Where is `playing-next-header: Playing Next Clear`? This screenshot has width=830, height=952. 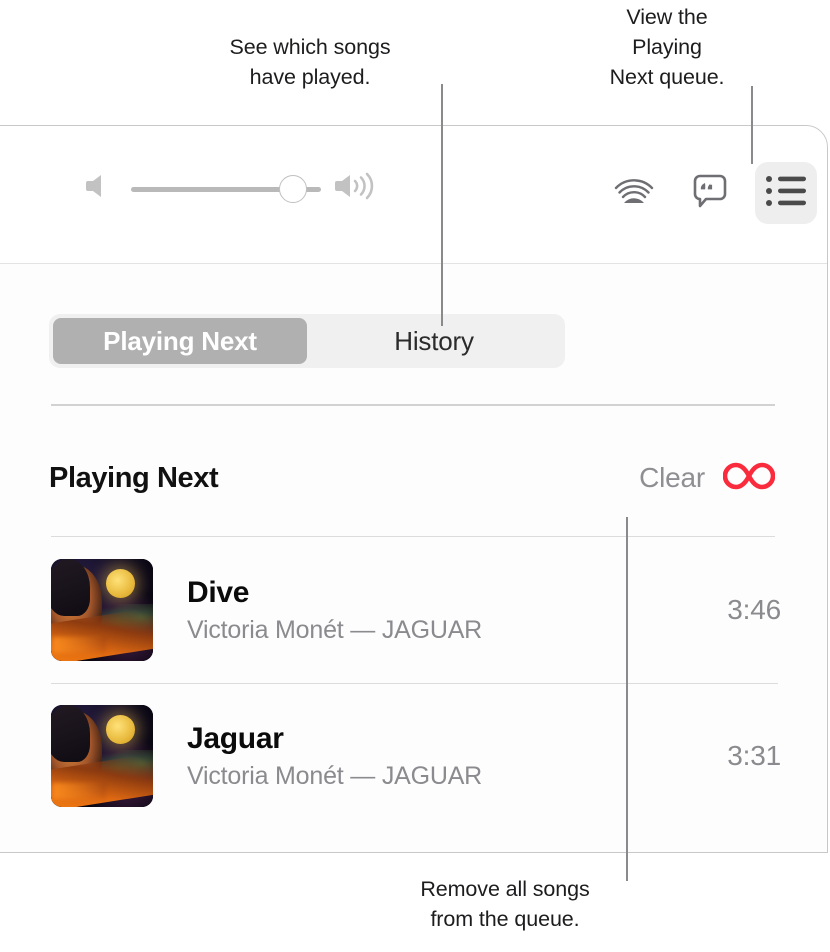 playing-next-header: Playing Next Clear is located at coordinates (412, 478).